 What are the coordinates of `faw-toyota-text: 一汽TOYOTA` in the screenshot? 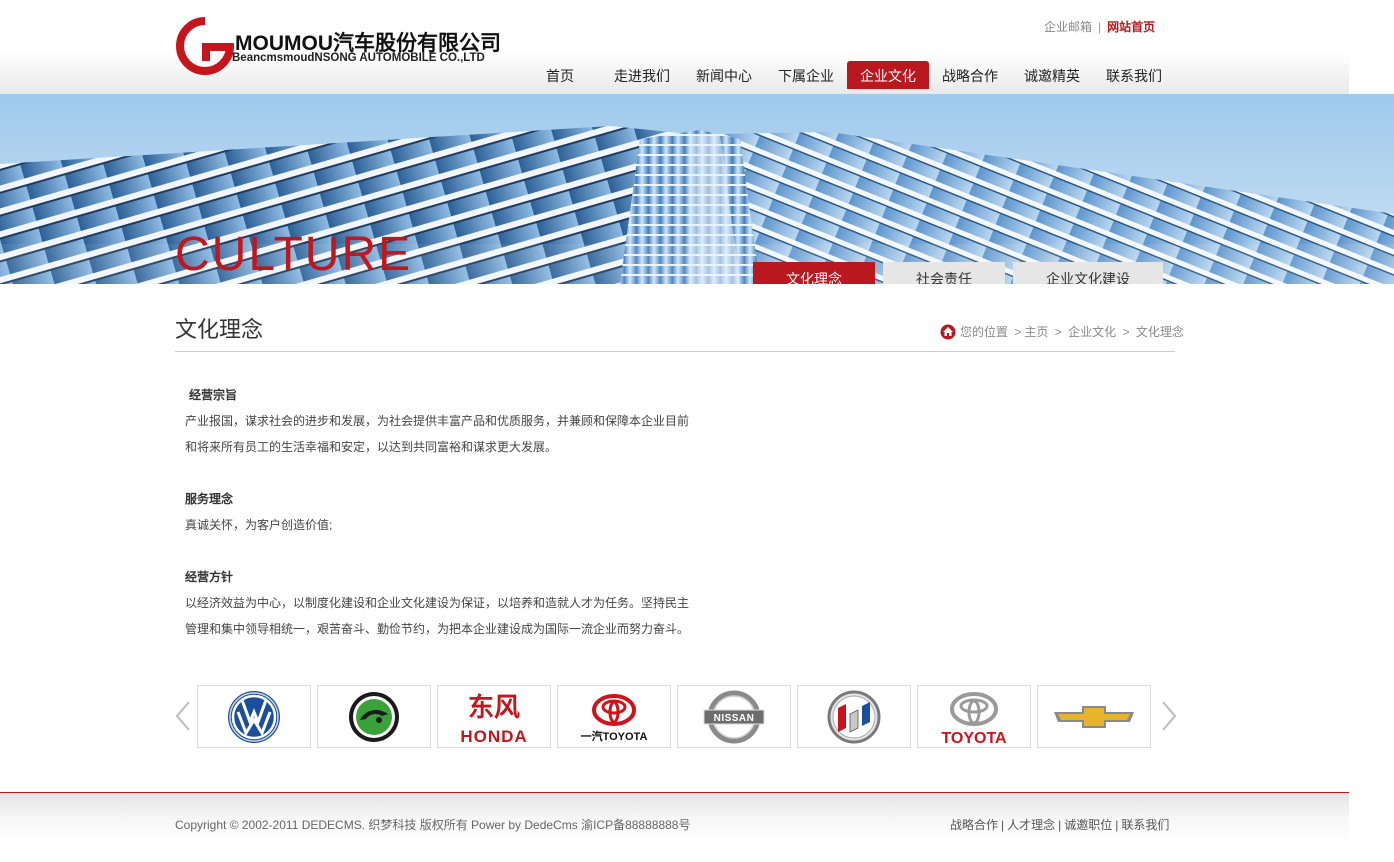 It's located at (614, 736).